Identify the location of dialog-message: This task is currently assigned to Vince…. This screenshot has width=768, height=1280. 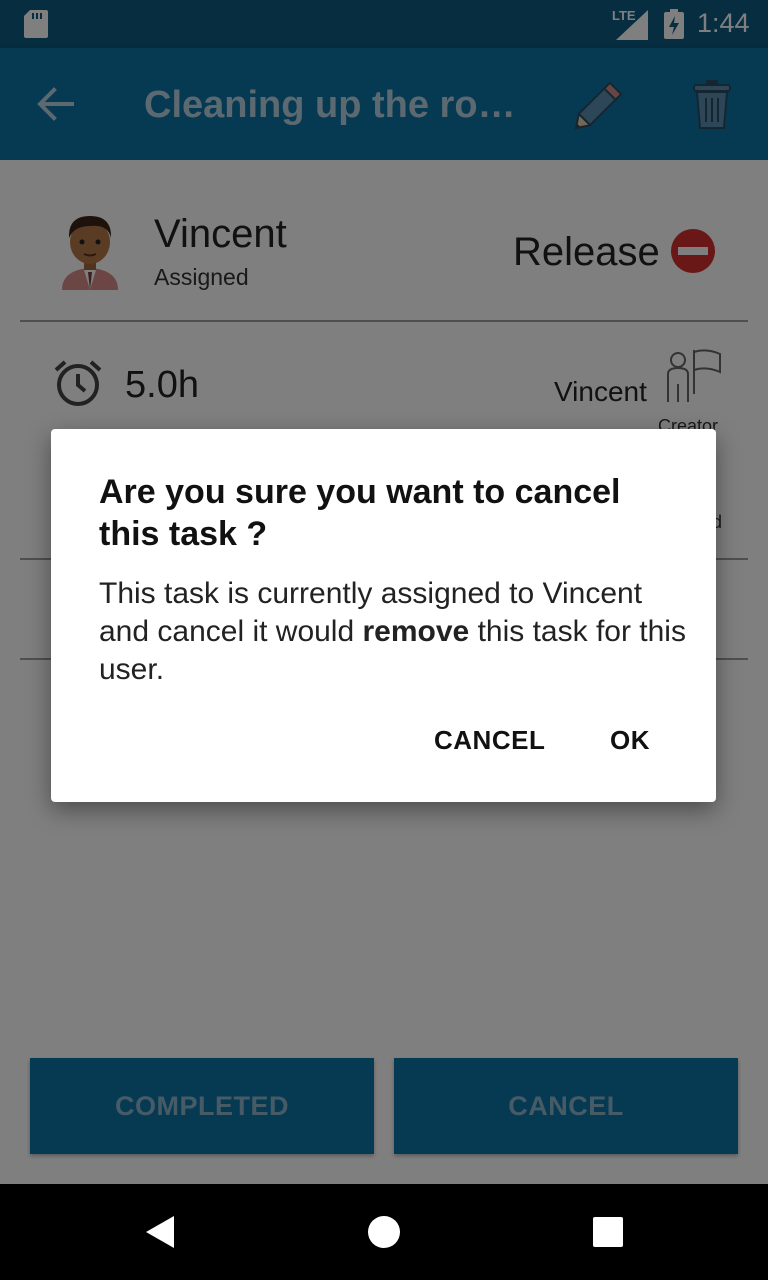
(394, 632).